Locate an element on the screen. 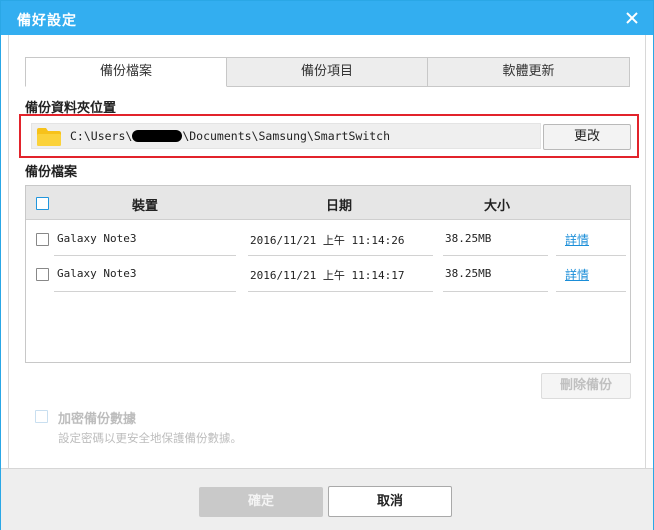 The width and height of the screenshot is (654, 530). redacted-username is located at coordinates (157, 136).